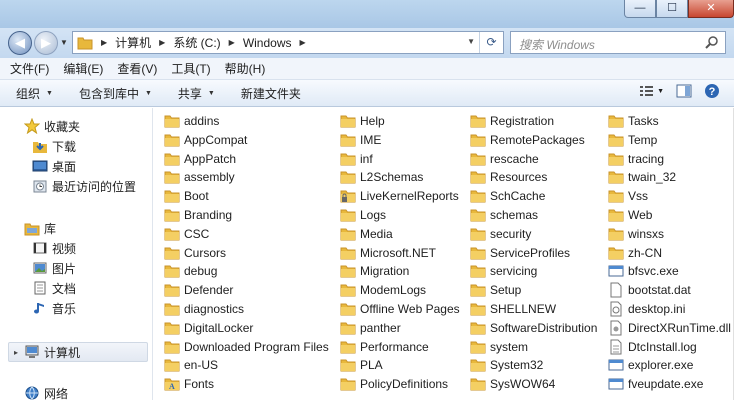 Image resolution: width=734 pixels, height=400 pixels. What do you see at coordinates (381, 177) in the screenshot?
I see `file-item: L2Schemas` at bounding box center [381, 177].